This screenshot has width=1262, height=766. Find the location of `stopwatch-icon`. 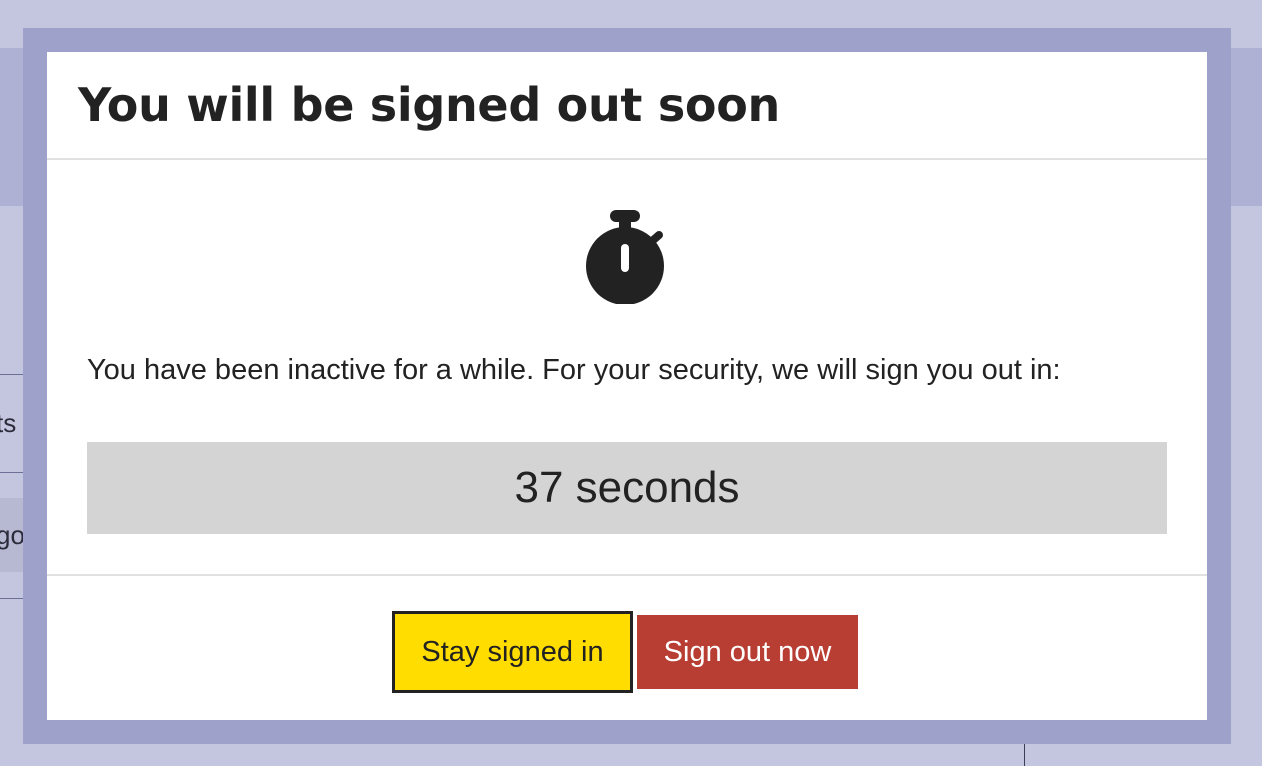

stopwatch-icon is located at coordinates (625, 257).